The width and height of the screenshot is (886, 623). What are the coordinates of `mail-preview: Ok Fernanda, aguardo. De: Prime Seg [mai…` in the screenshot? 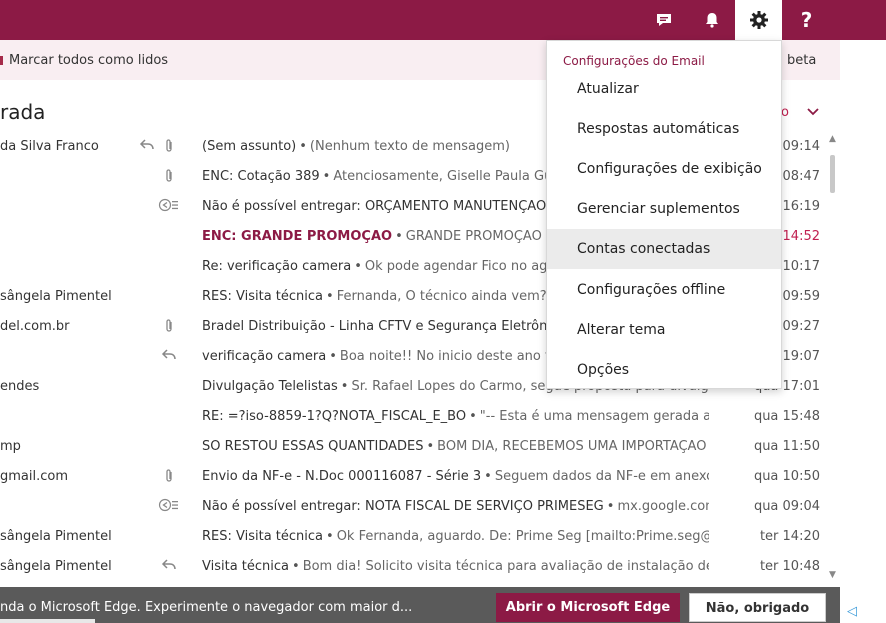 It's located at (522, 536).